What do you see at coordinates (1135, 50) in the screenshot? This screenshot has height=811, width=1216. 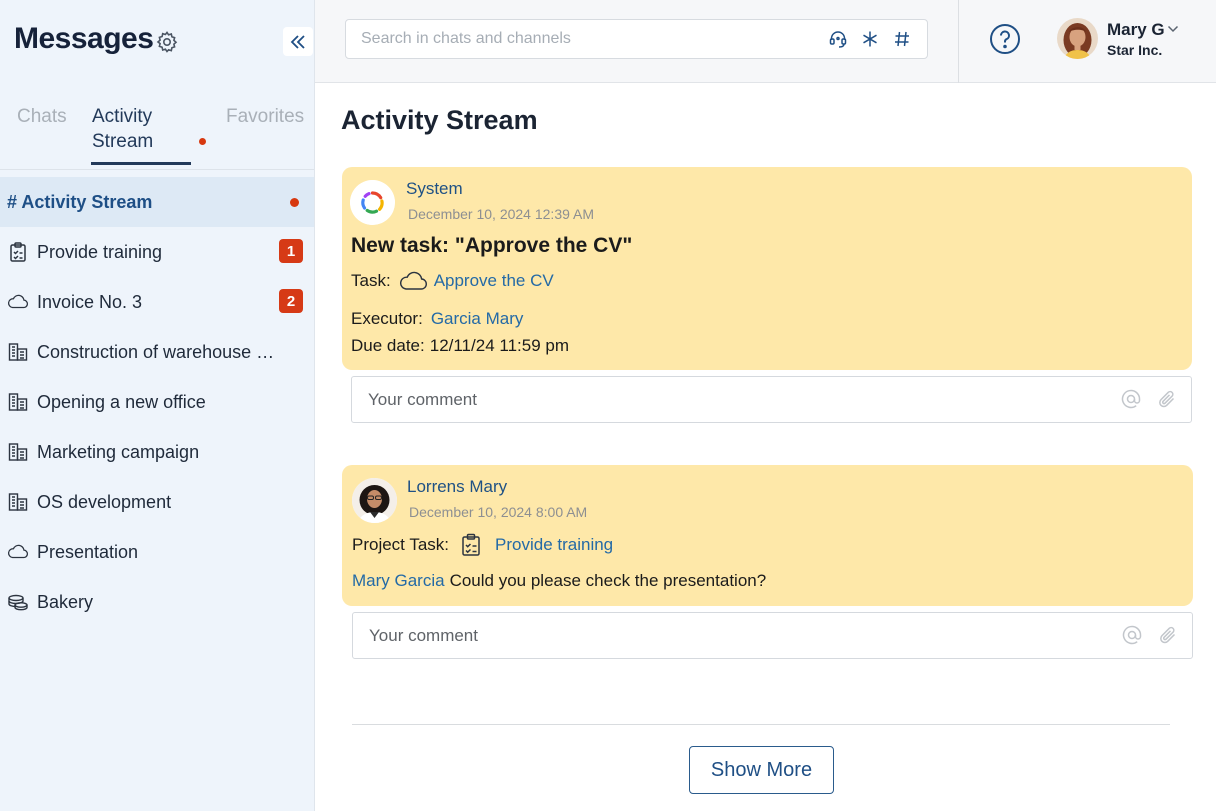 I see `user-company: Star Inc.` at bounding box center [1135, 50].